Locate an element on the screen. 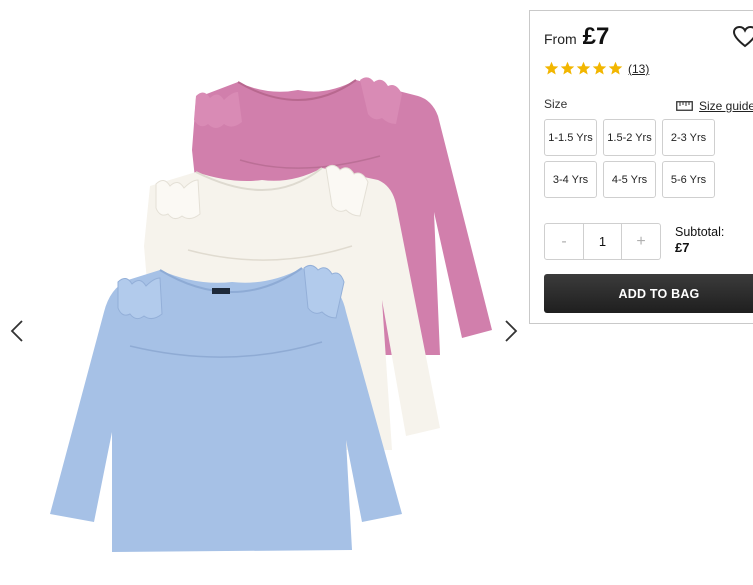 This screenshot has height=585, width=753. rating: (13) is located at coordinates (596, 68).